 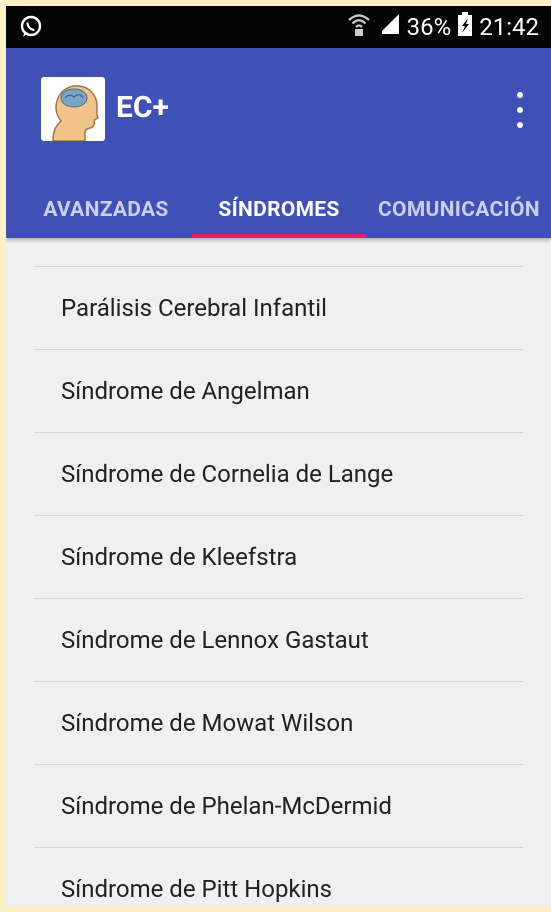 What do you see at coordinates (278, 391) in the screenshot?
I see `list-item: Síndrome de Angelman` at bounding box center [278, 391].